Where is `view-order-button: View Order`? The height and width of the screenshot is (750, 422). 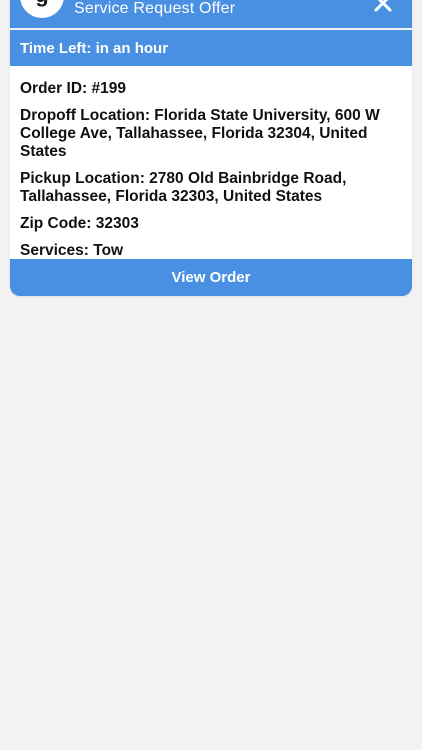
view-order-button: View Order is located at coordinates (211, 277).